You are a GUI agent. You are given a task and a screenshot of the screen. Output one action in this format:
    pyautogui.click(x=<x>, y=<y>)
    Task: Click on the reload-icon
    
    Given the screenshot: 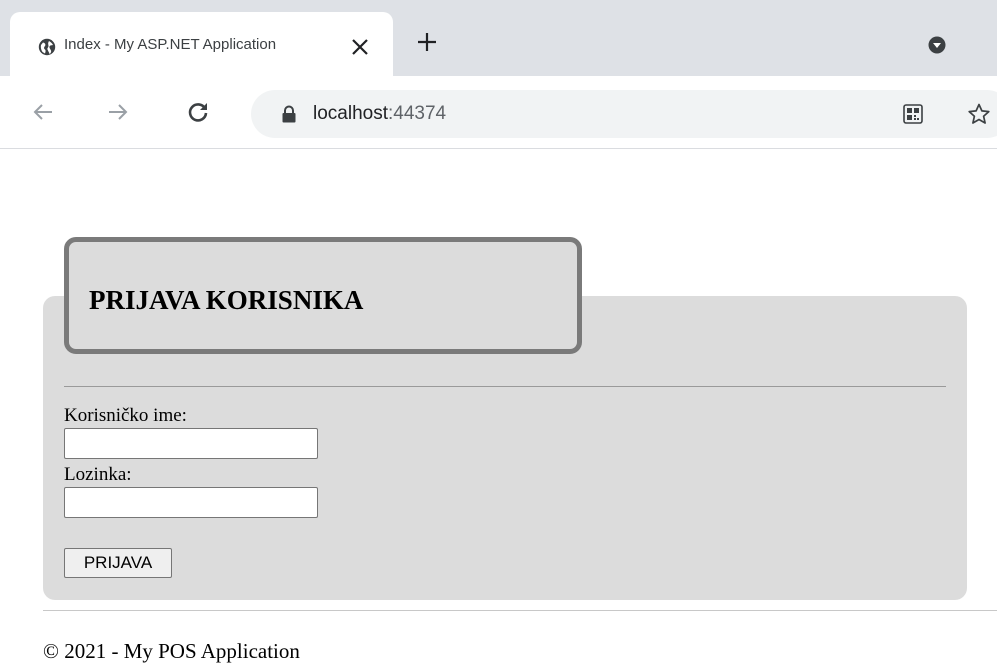 What is the action you would take?
    pyautogui.click(x=198, y=112)
    